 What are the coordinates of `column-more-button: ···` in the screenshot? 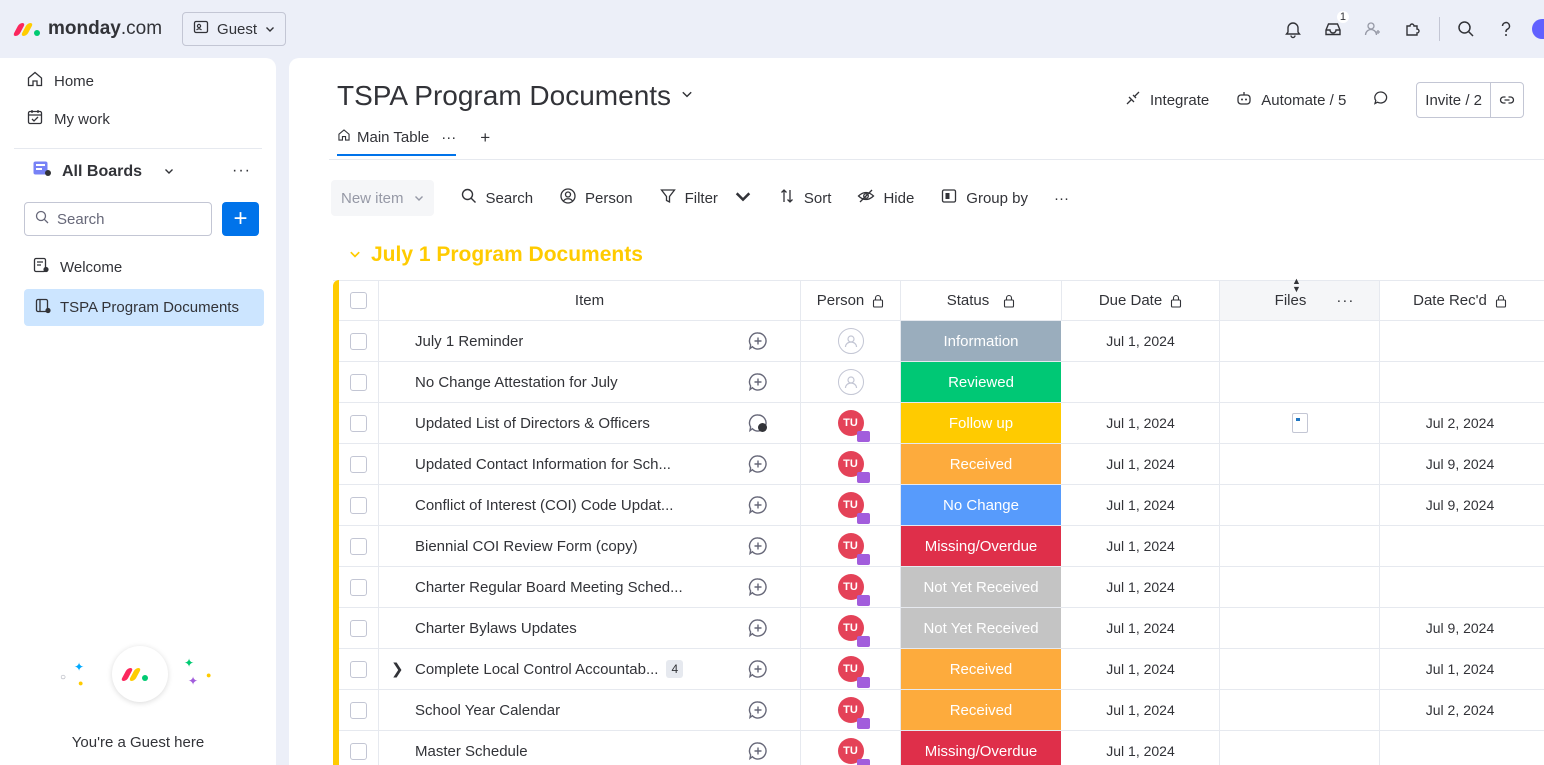 It's located at (1345, 300).